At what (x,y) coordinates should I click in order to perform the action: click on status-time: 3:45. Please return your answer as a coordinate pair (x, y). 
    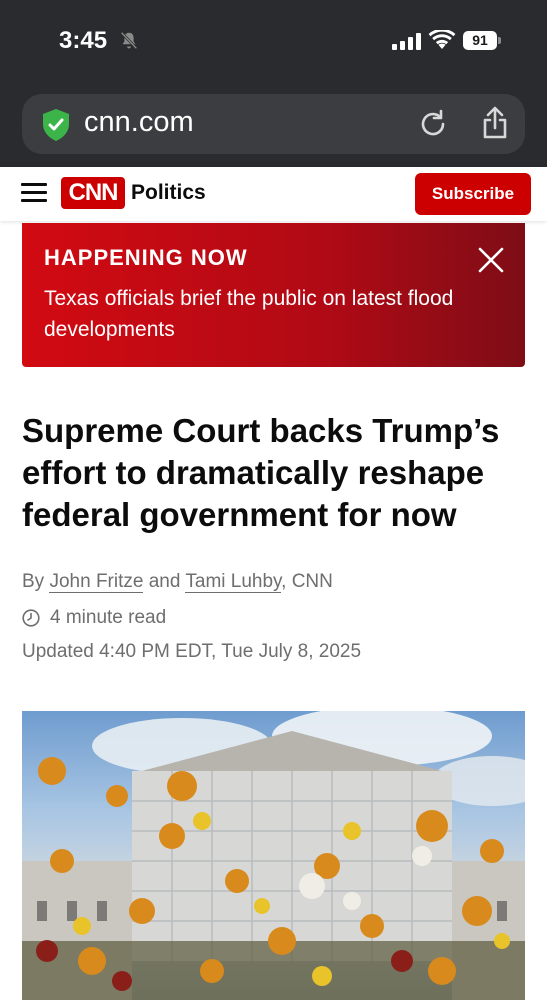
    Looking at the image, I should click on (83, 40).